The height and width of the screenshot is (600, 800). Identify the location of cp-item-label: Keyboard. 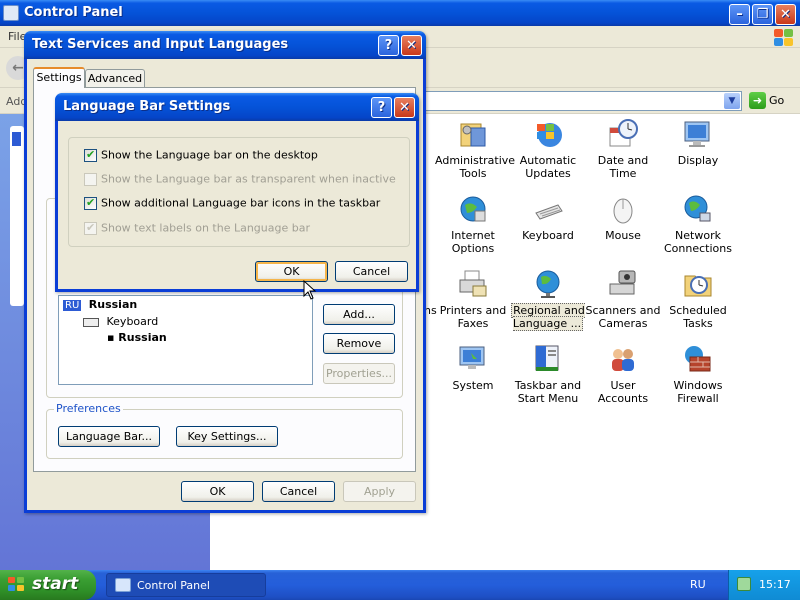
(548, 235).